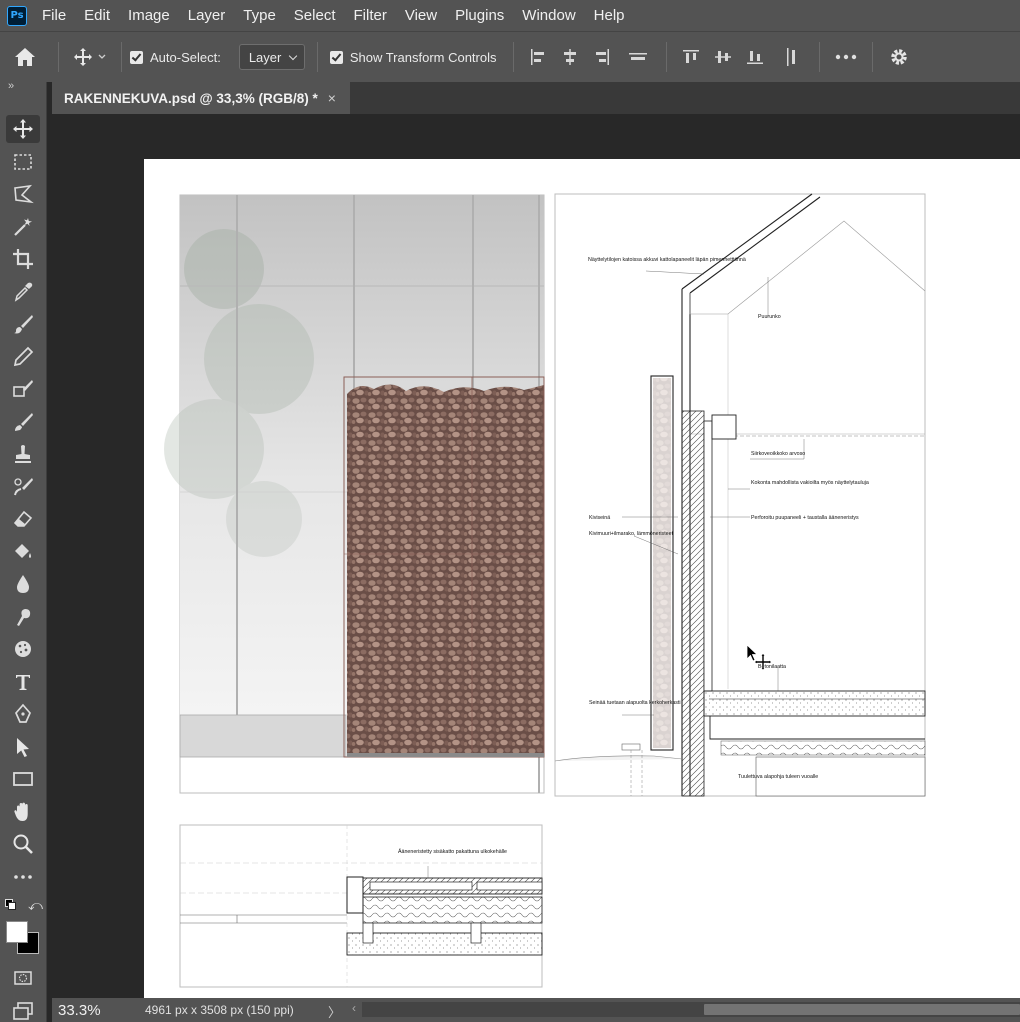  What do you see at coordinates (23, 259) in the screenshot?
I see `crop-tool` at bounding box center [23, 259].